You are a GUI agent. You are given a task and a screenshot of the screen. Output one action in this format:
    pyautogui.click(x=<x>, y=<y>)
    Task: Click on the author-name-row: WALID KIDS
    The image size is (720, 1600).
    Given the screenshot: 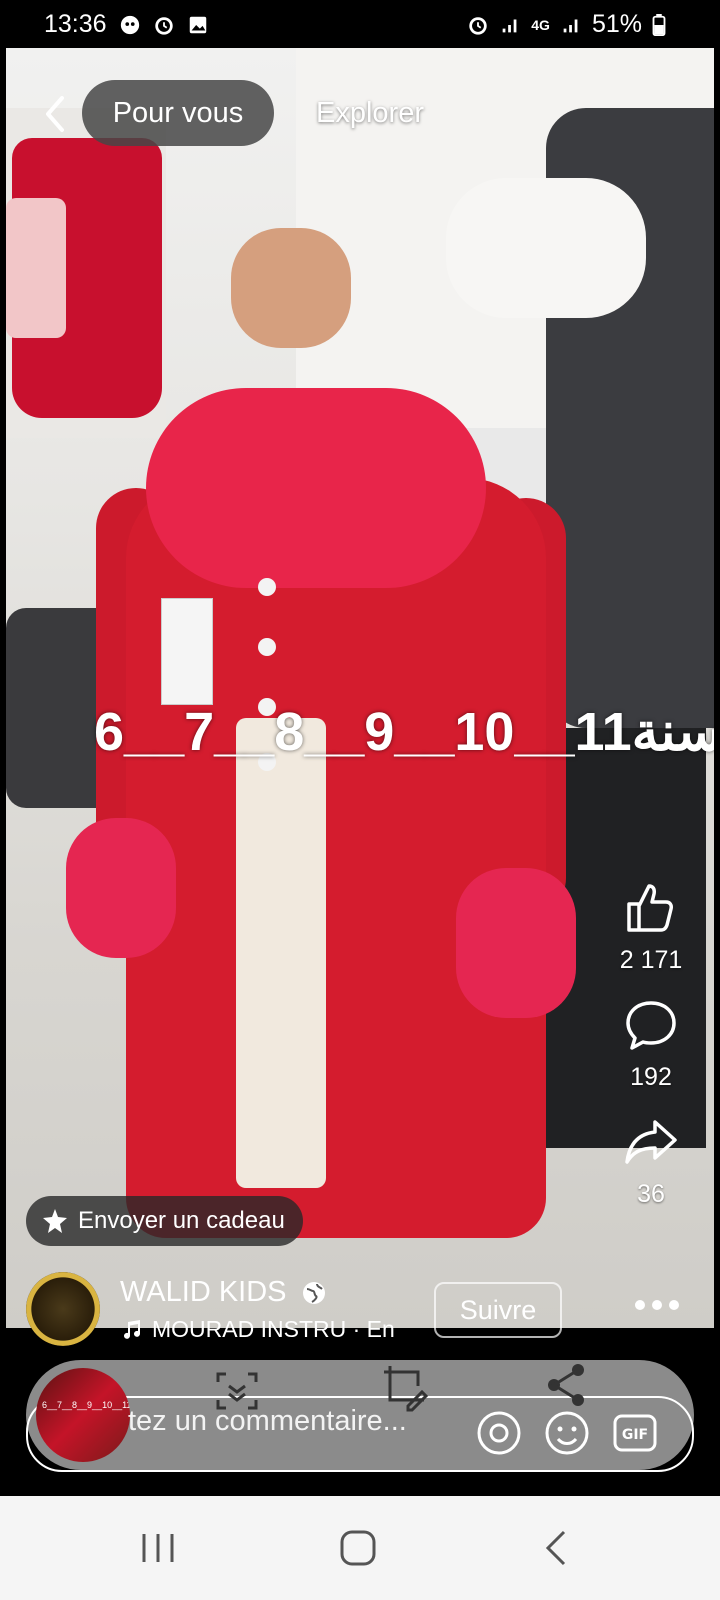 What is the action you would take?
    pyautogui.click(x=223, y=1292)
    